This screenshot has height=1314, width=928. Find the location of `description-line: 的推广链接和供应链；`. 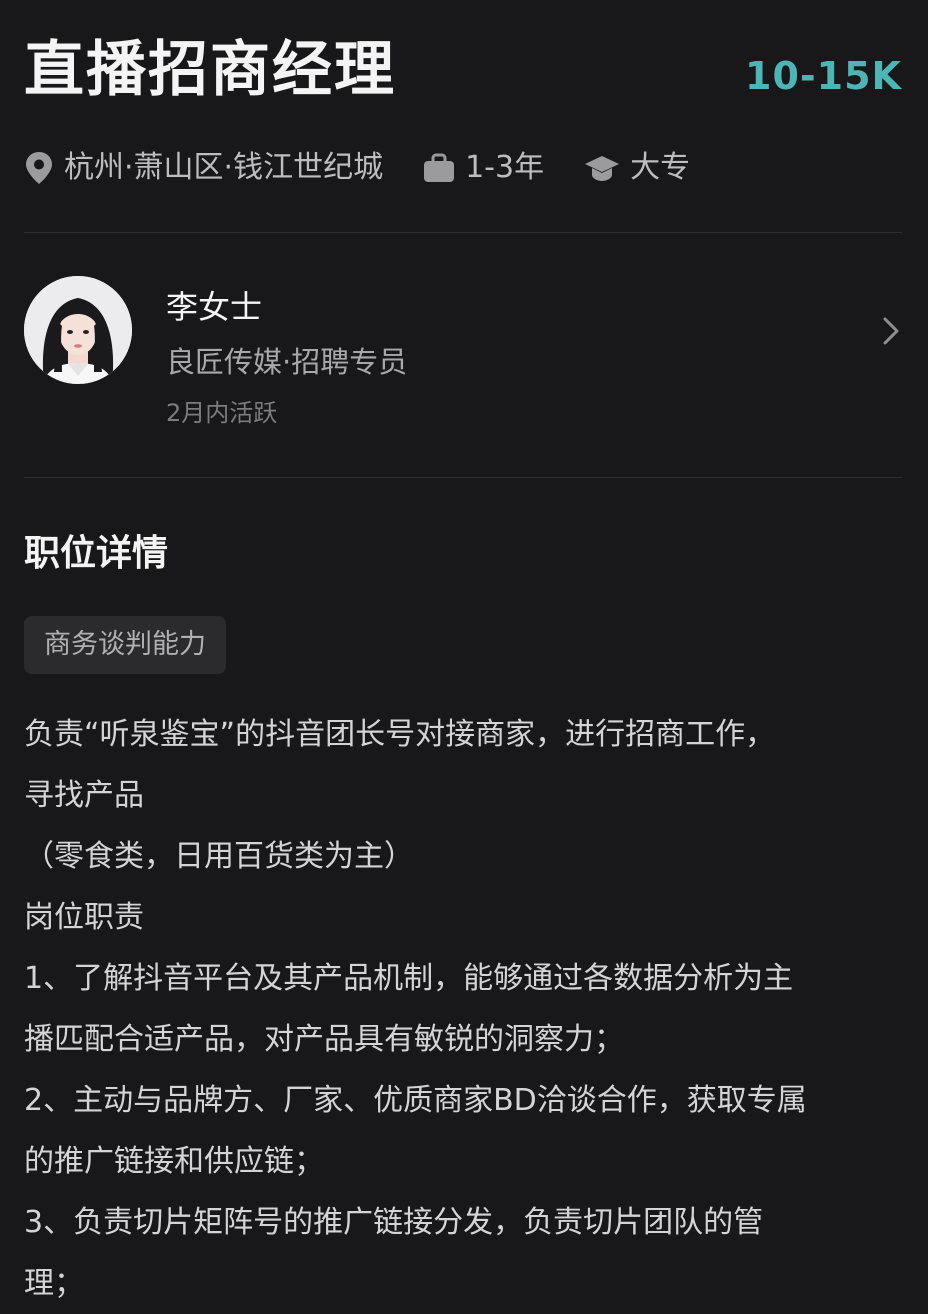

description-line: 的推广链接和供应链； is located at coordinates (174, 1161).